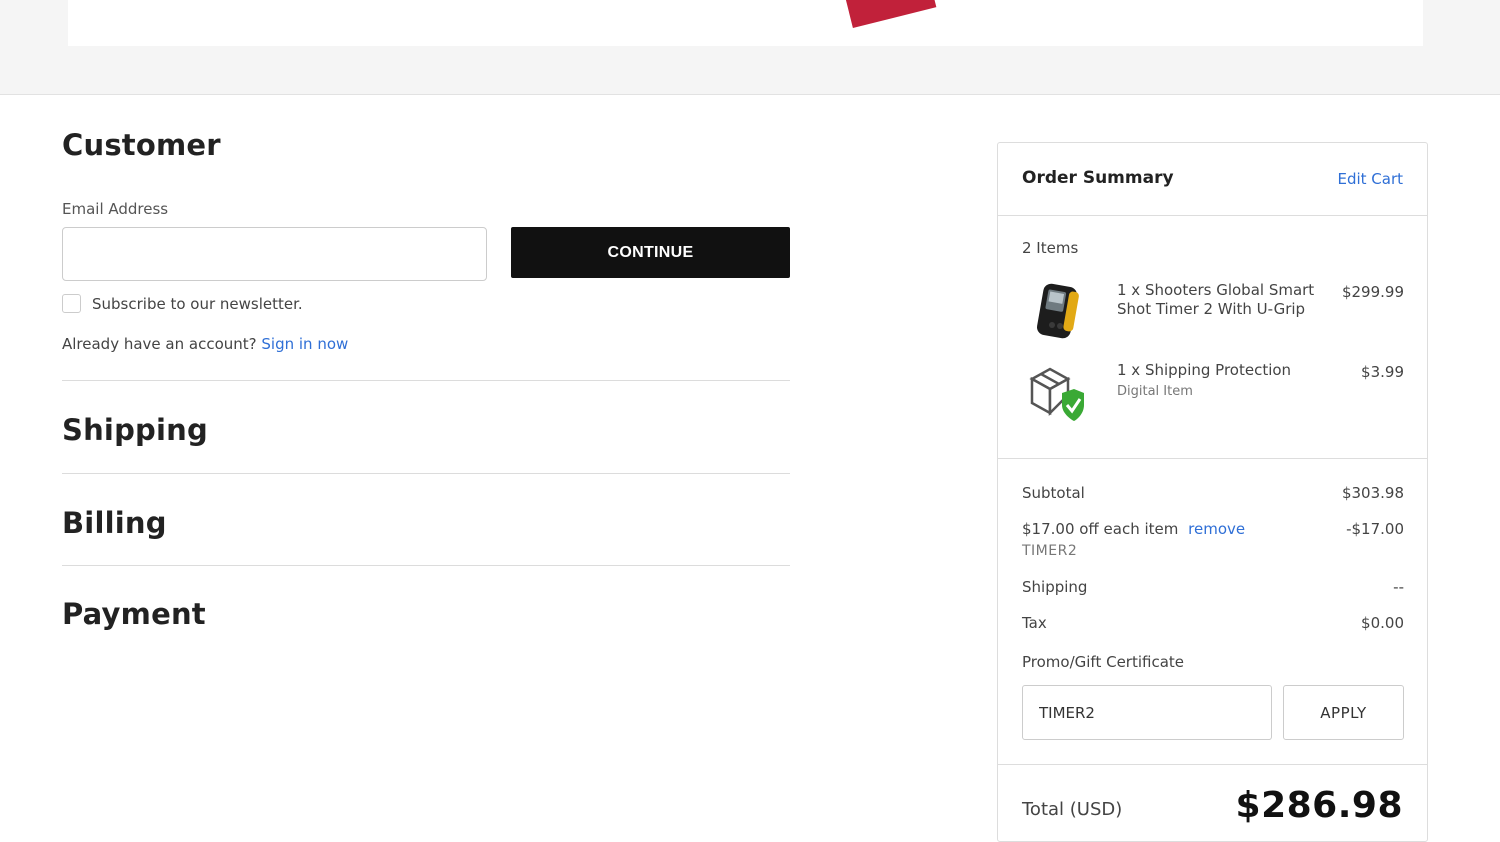  What do you see at coordinates (134, 614) in the screenshot?
I see `payment-title: Payment` at bounding box center [134, 614].